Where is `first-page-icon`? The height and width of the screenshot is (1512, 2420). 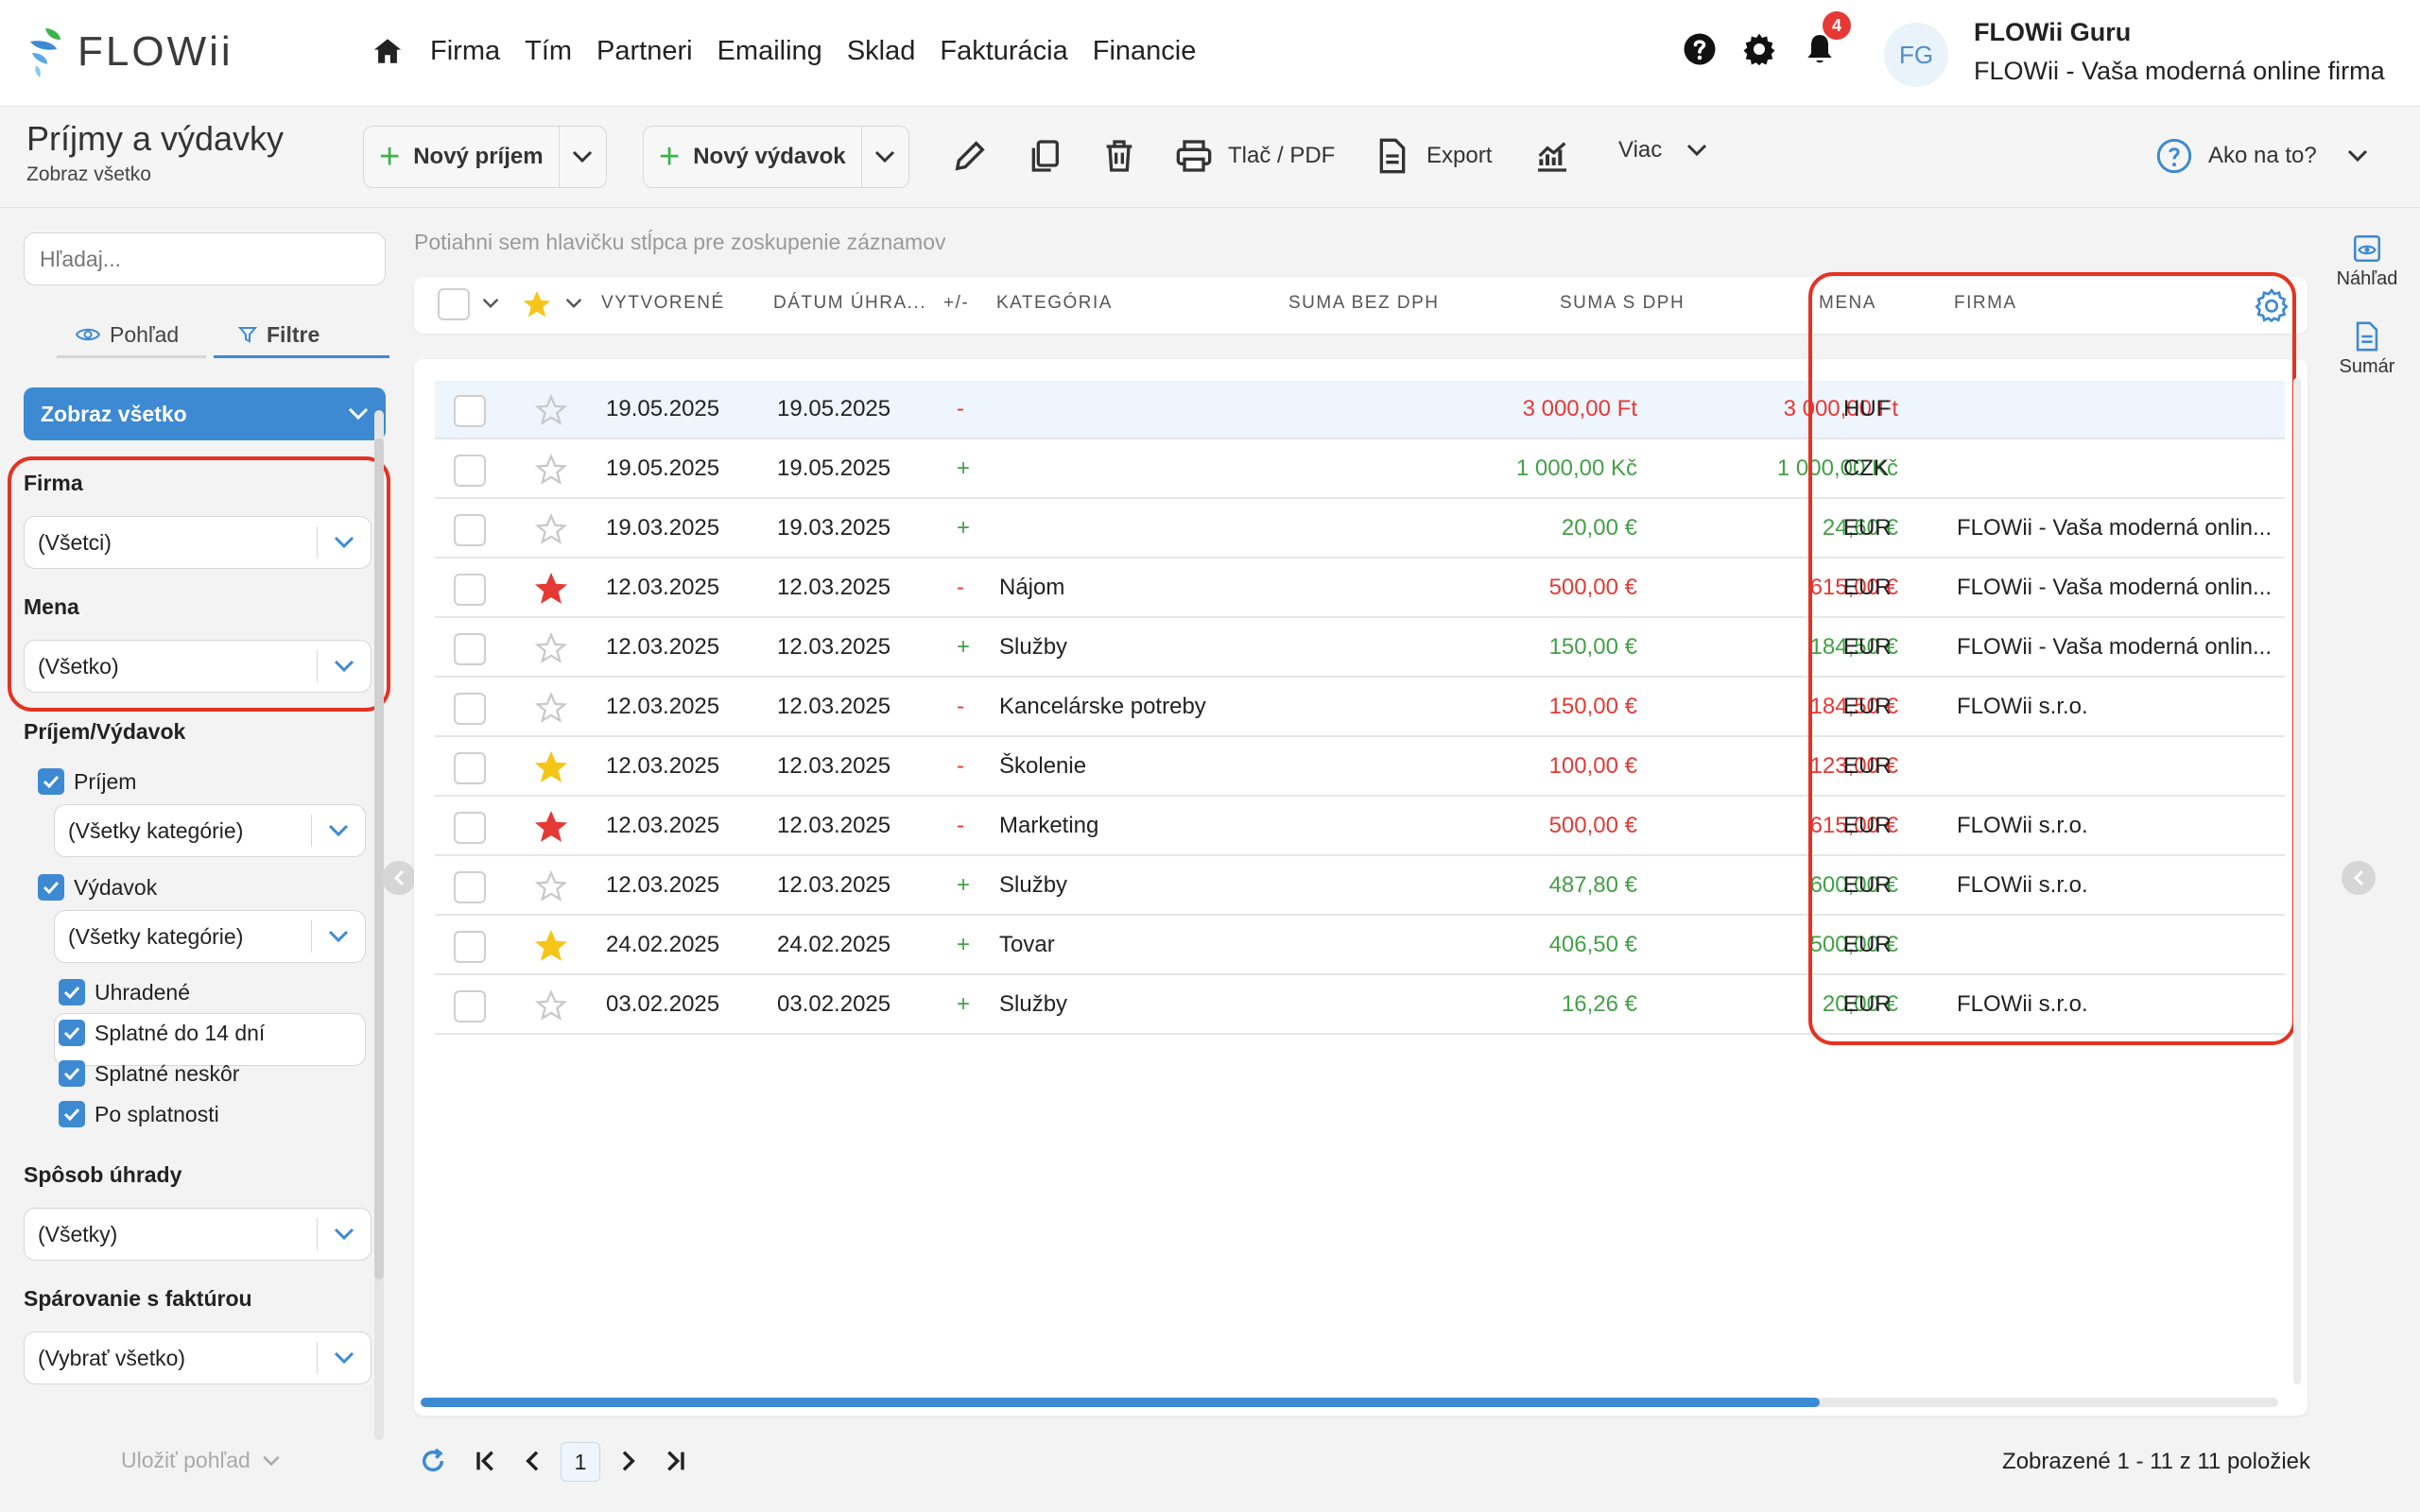
first-page-icon is located at coordinates (486, 1461).